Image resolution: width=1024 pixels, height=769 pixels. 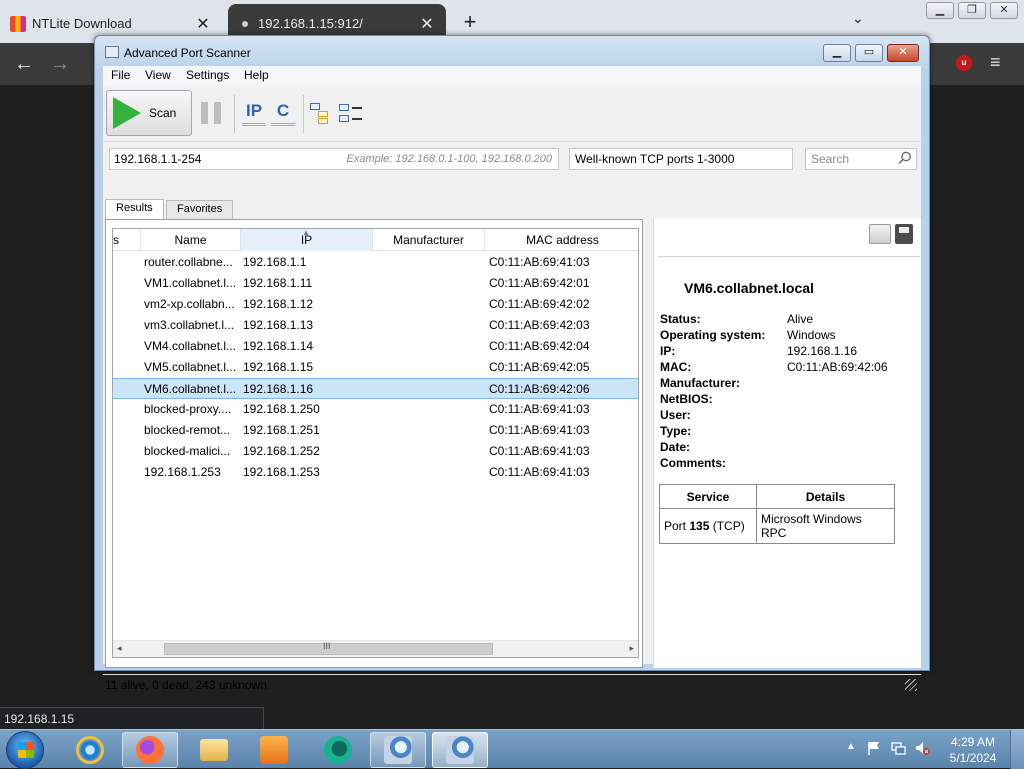 I want to click on extension-badge-icon: u, so click(x=964, y=63).